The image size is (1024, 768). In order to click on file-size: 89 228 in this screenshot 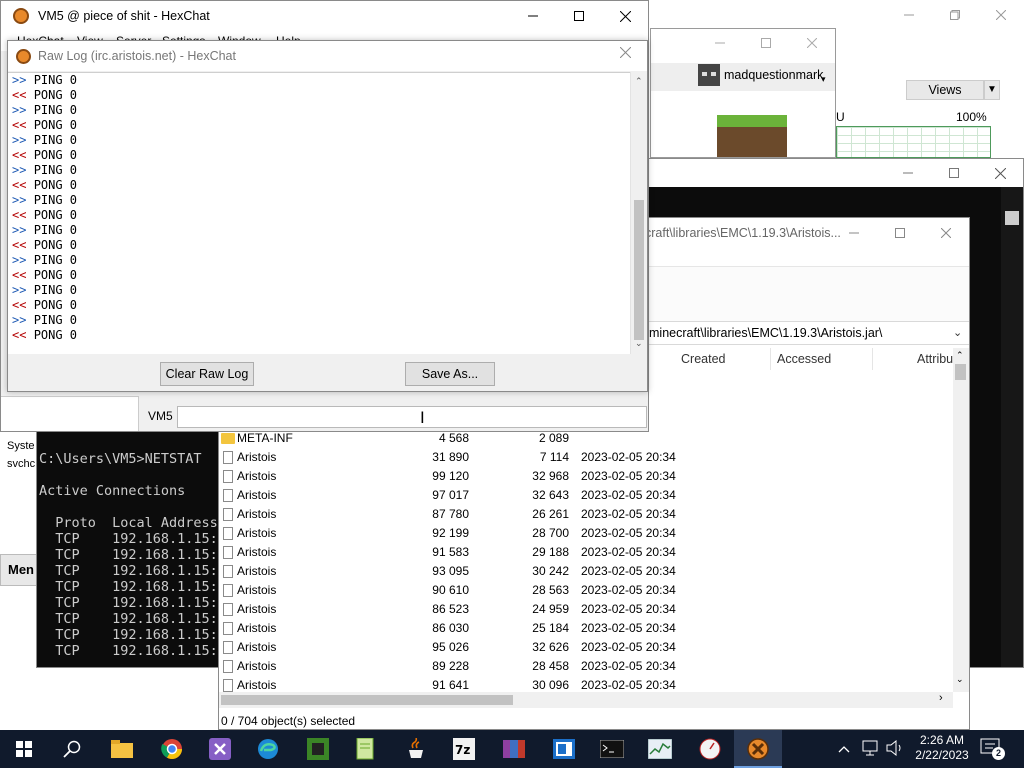, I will do `click(450, 666)`.